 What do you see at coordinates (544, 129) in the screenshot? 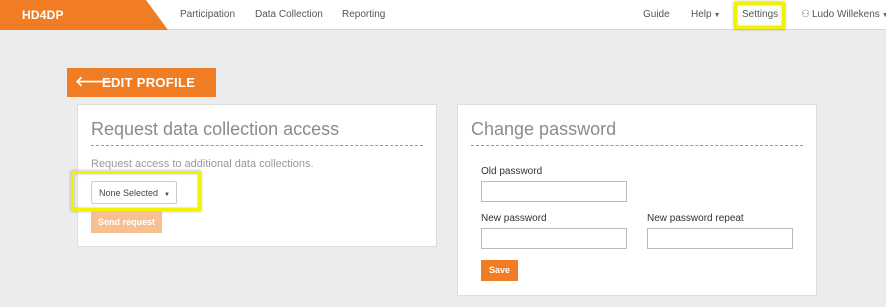
I see `password-panel-title: Change password` at bounding box center [544, 129].